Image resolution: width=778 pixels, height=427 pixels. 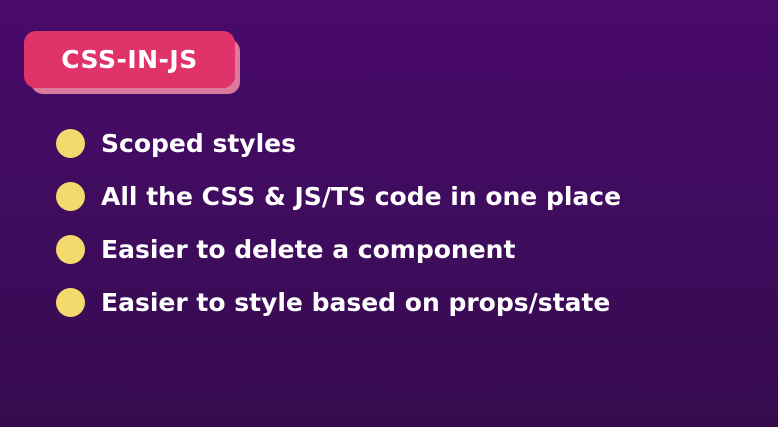 What do you see at coordinates (308, 249) in the screenshot?
I see `bullet-text: Easier to delete a component` at bounding box center [308, 249].